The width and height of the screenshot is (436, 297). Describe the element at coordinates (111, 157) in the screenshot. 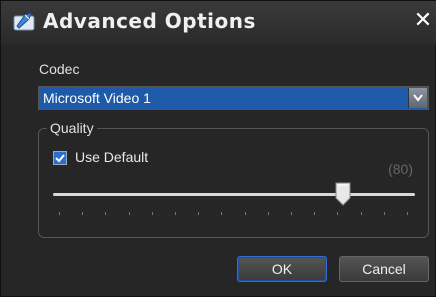

I see `use-default-label: Use Default` at that location.